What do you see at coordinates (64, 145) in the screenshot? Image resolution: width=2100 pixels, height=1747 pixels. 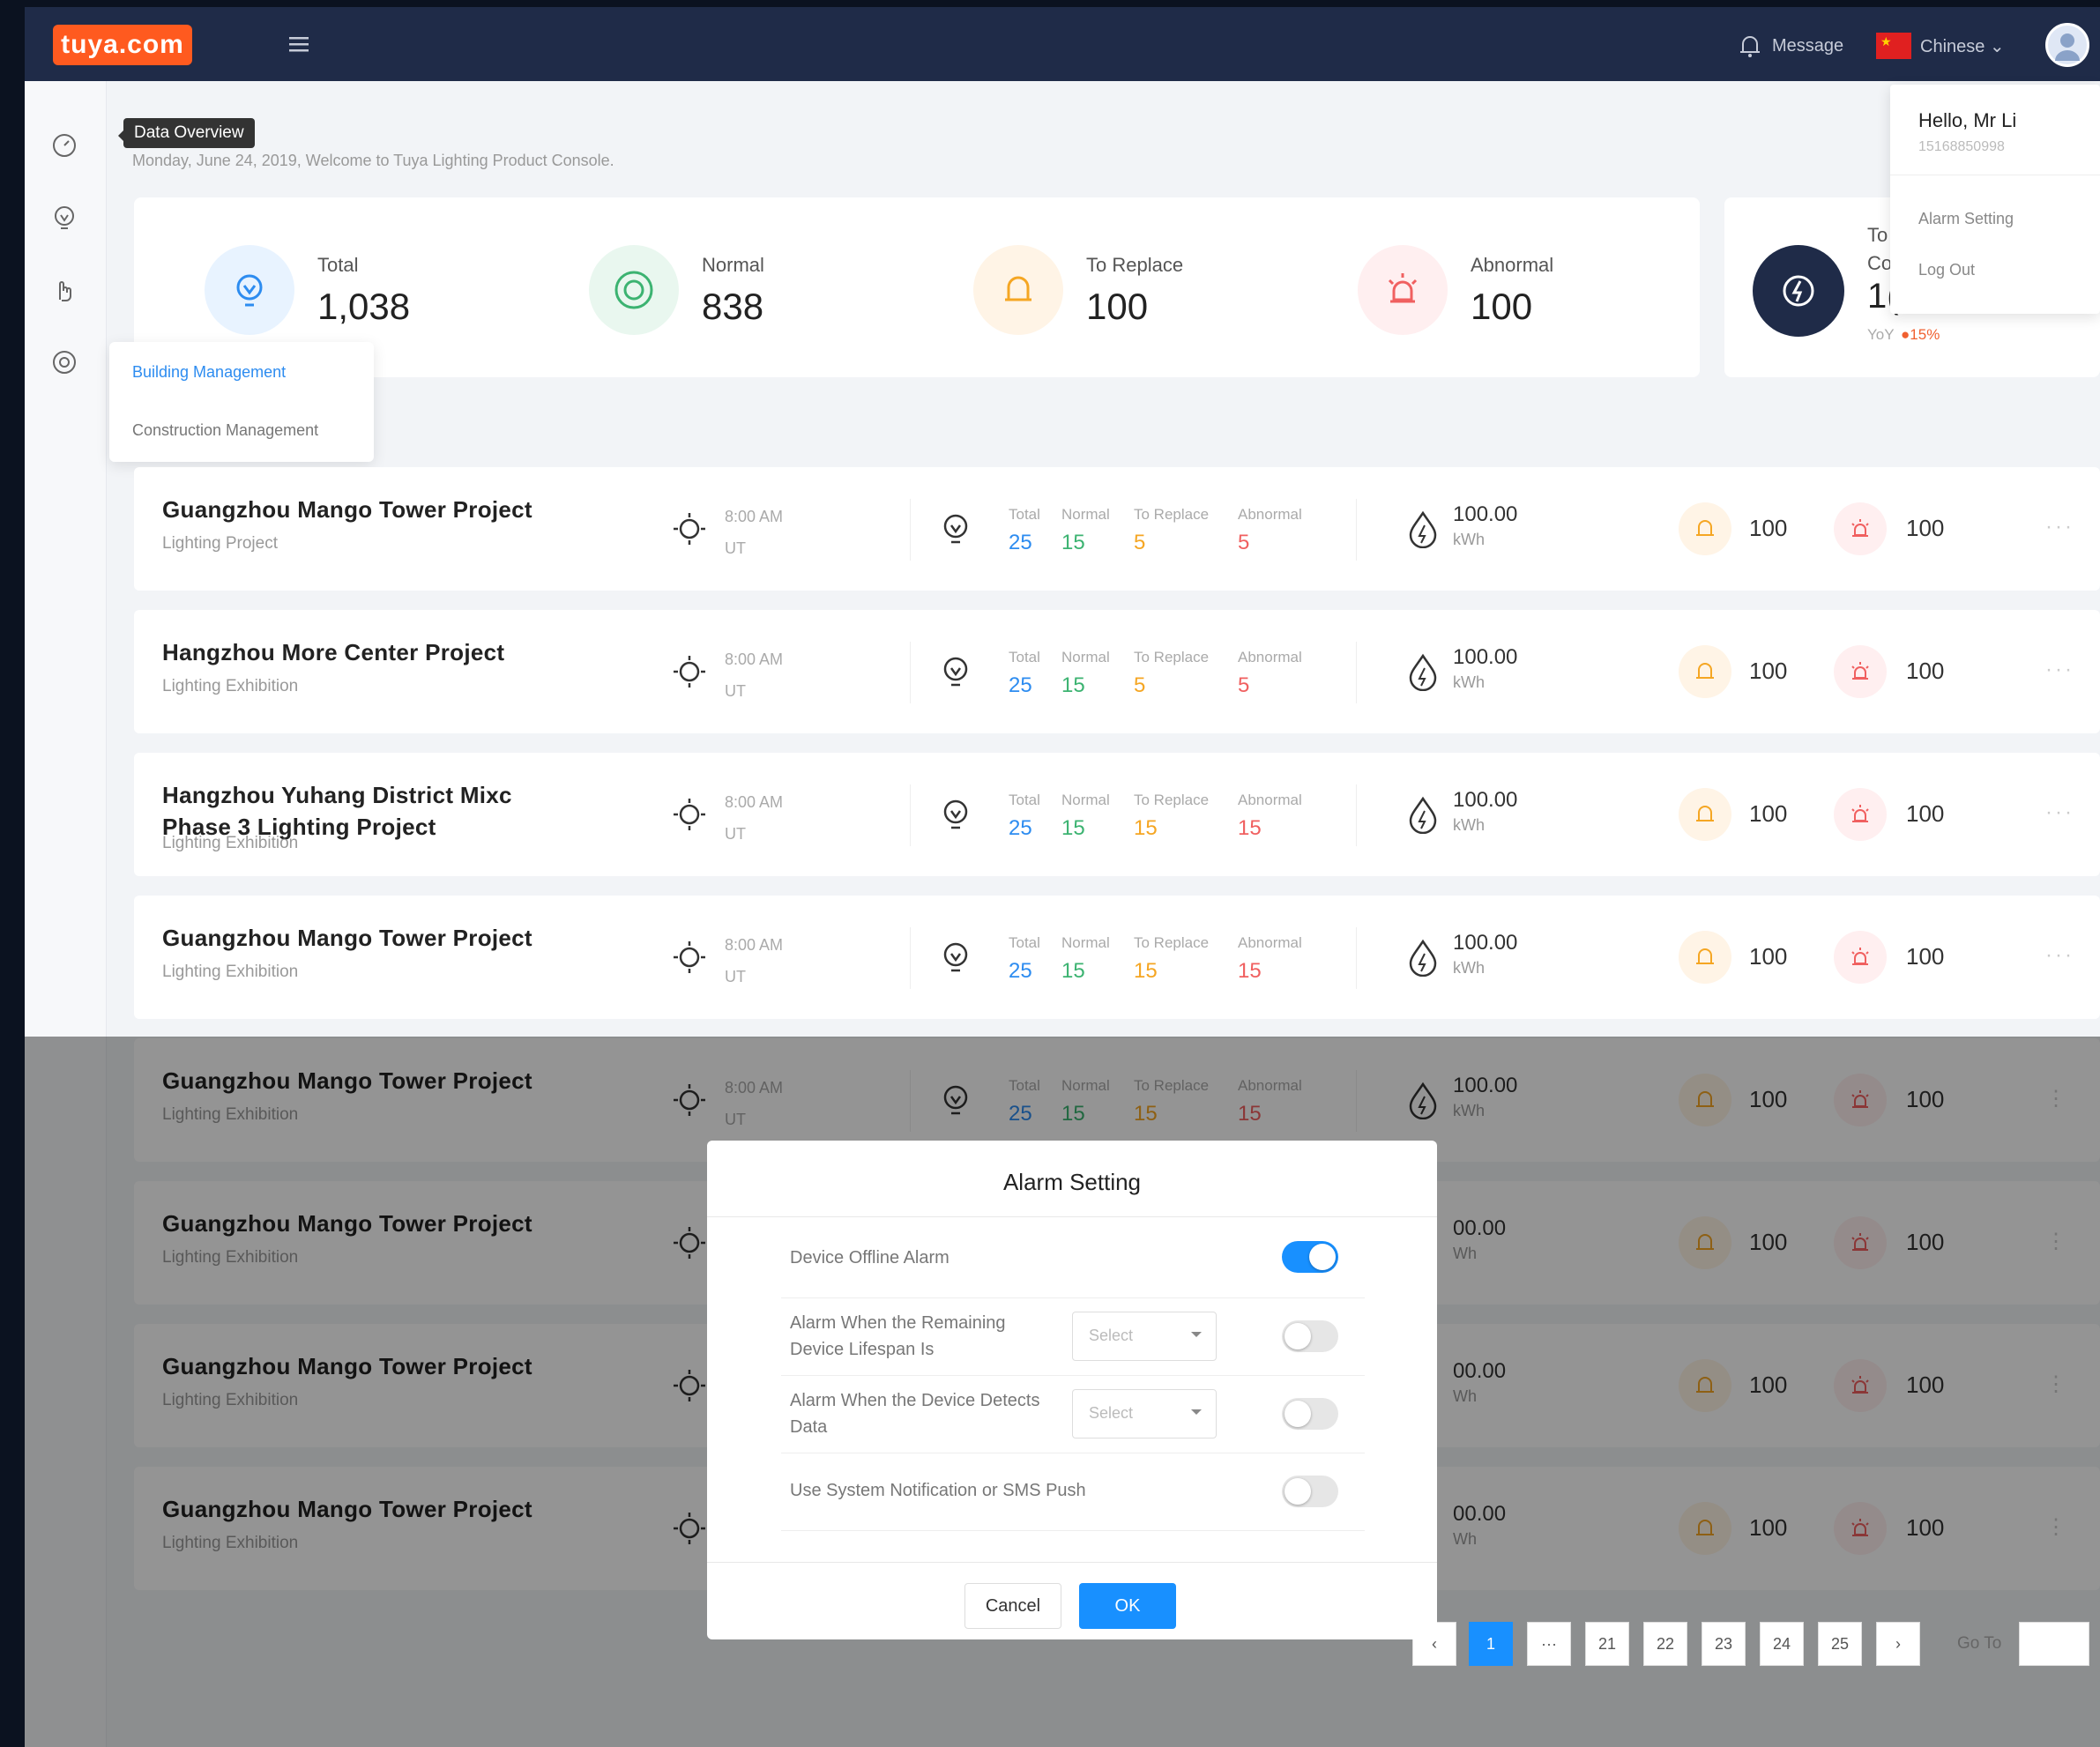 I see `sidebar-item-overview` at bounding box center [64, 145].